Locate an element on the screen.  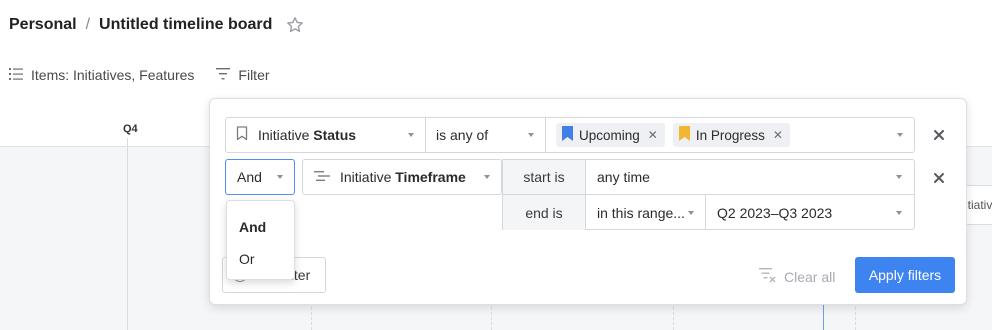
conjunction-select: And is located at coordinates (260, 177).